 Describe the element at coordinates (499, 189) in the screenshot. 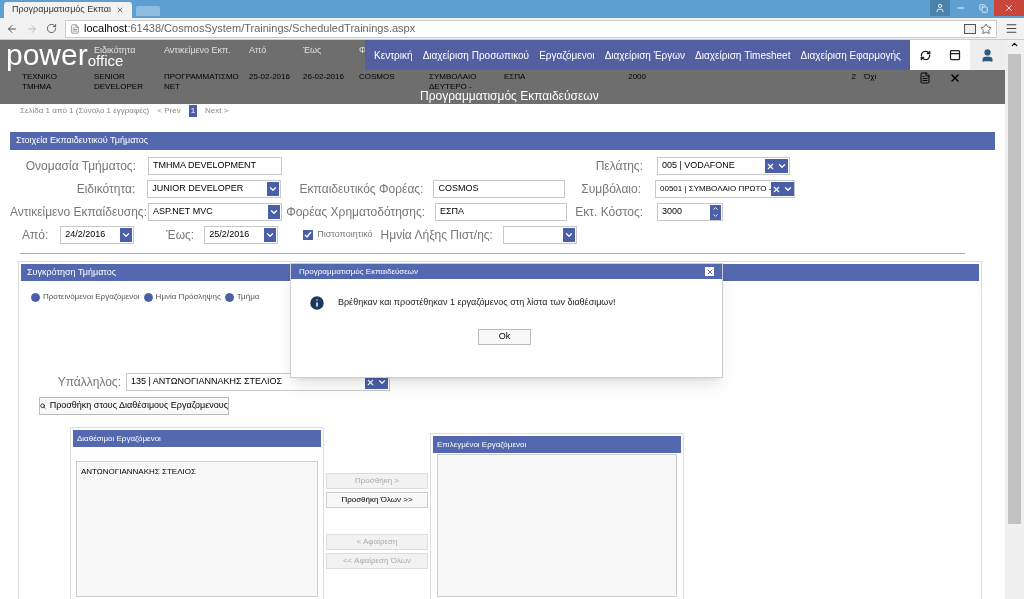

I see `provider-field: COSMOS` at that location.